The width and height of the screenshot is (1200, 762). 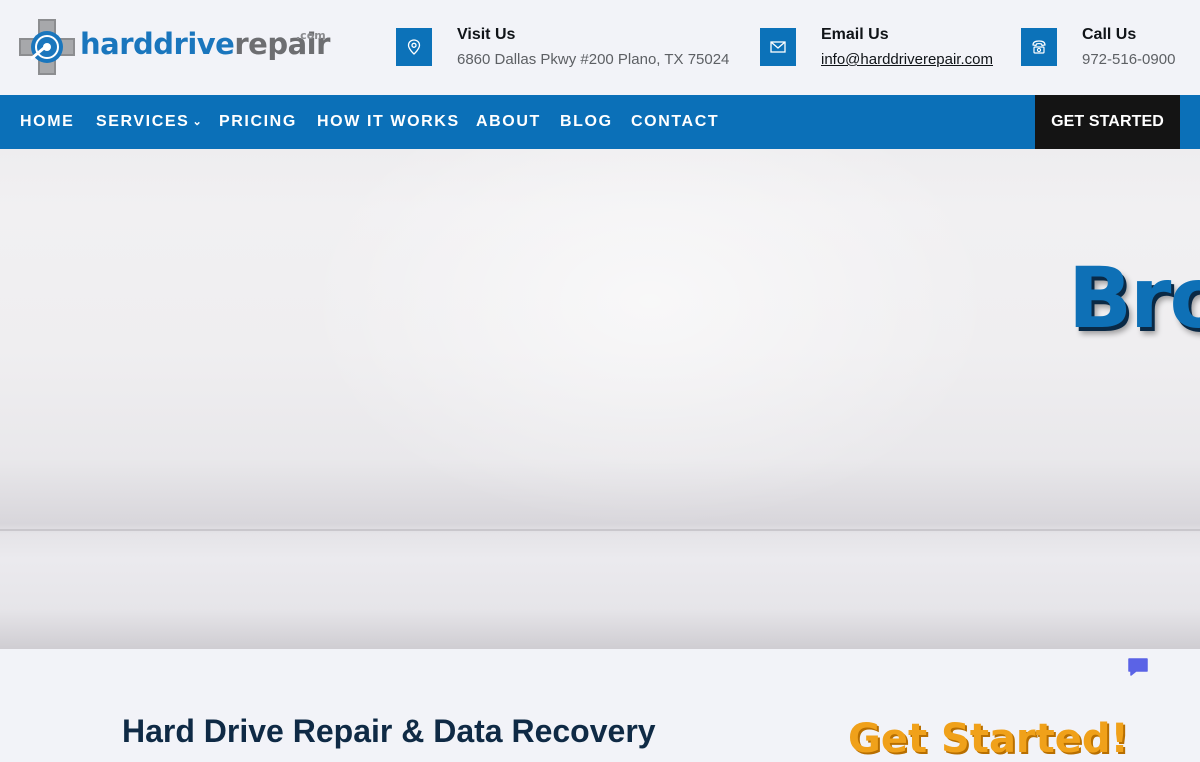 I want to click on get-started-promo: Get Started!, so click(x=988, y=739).